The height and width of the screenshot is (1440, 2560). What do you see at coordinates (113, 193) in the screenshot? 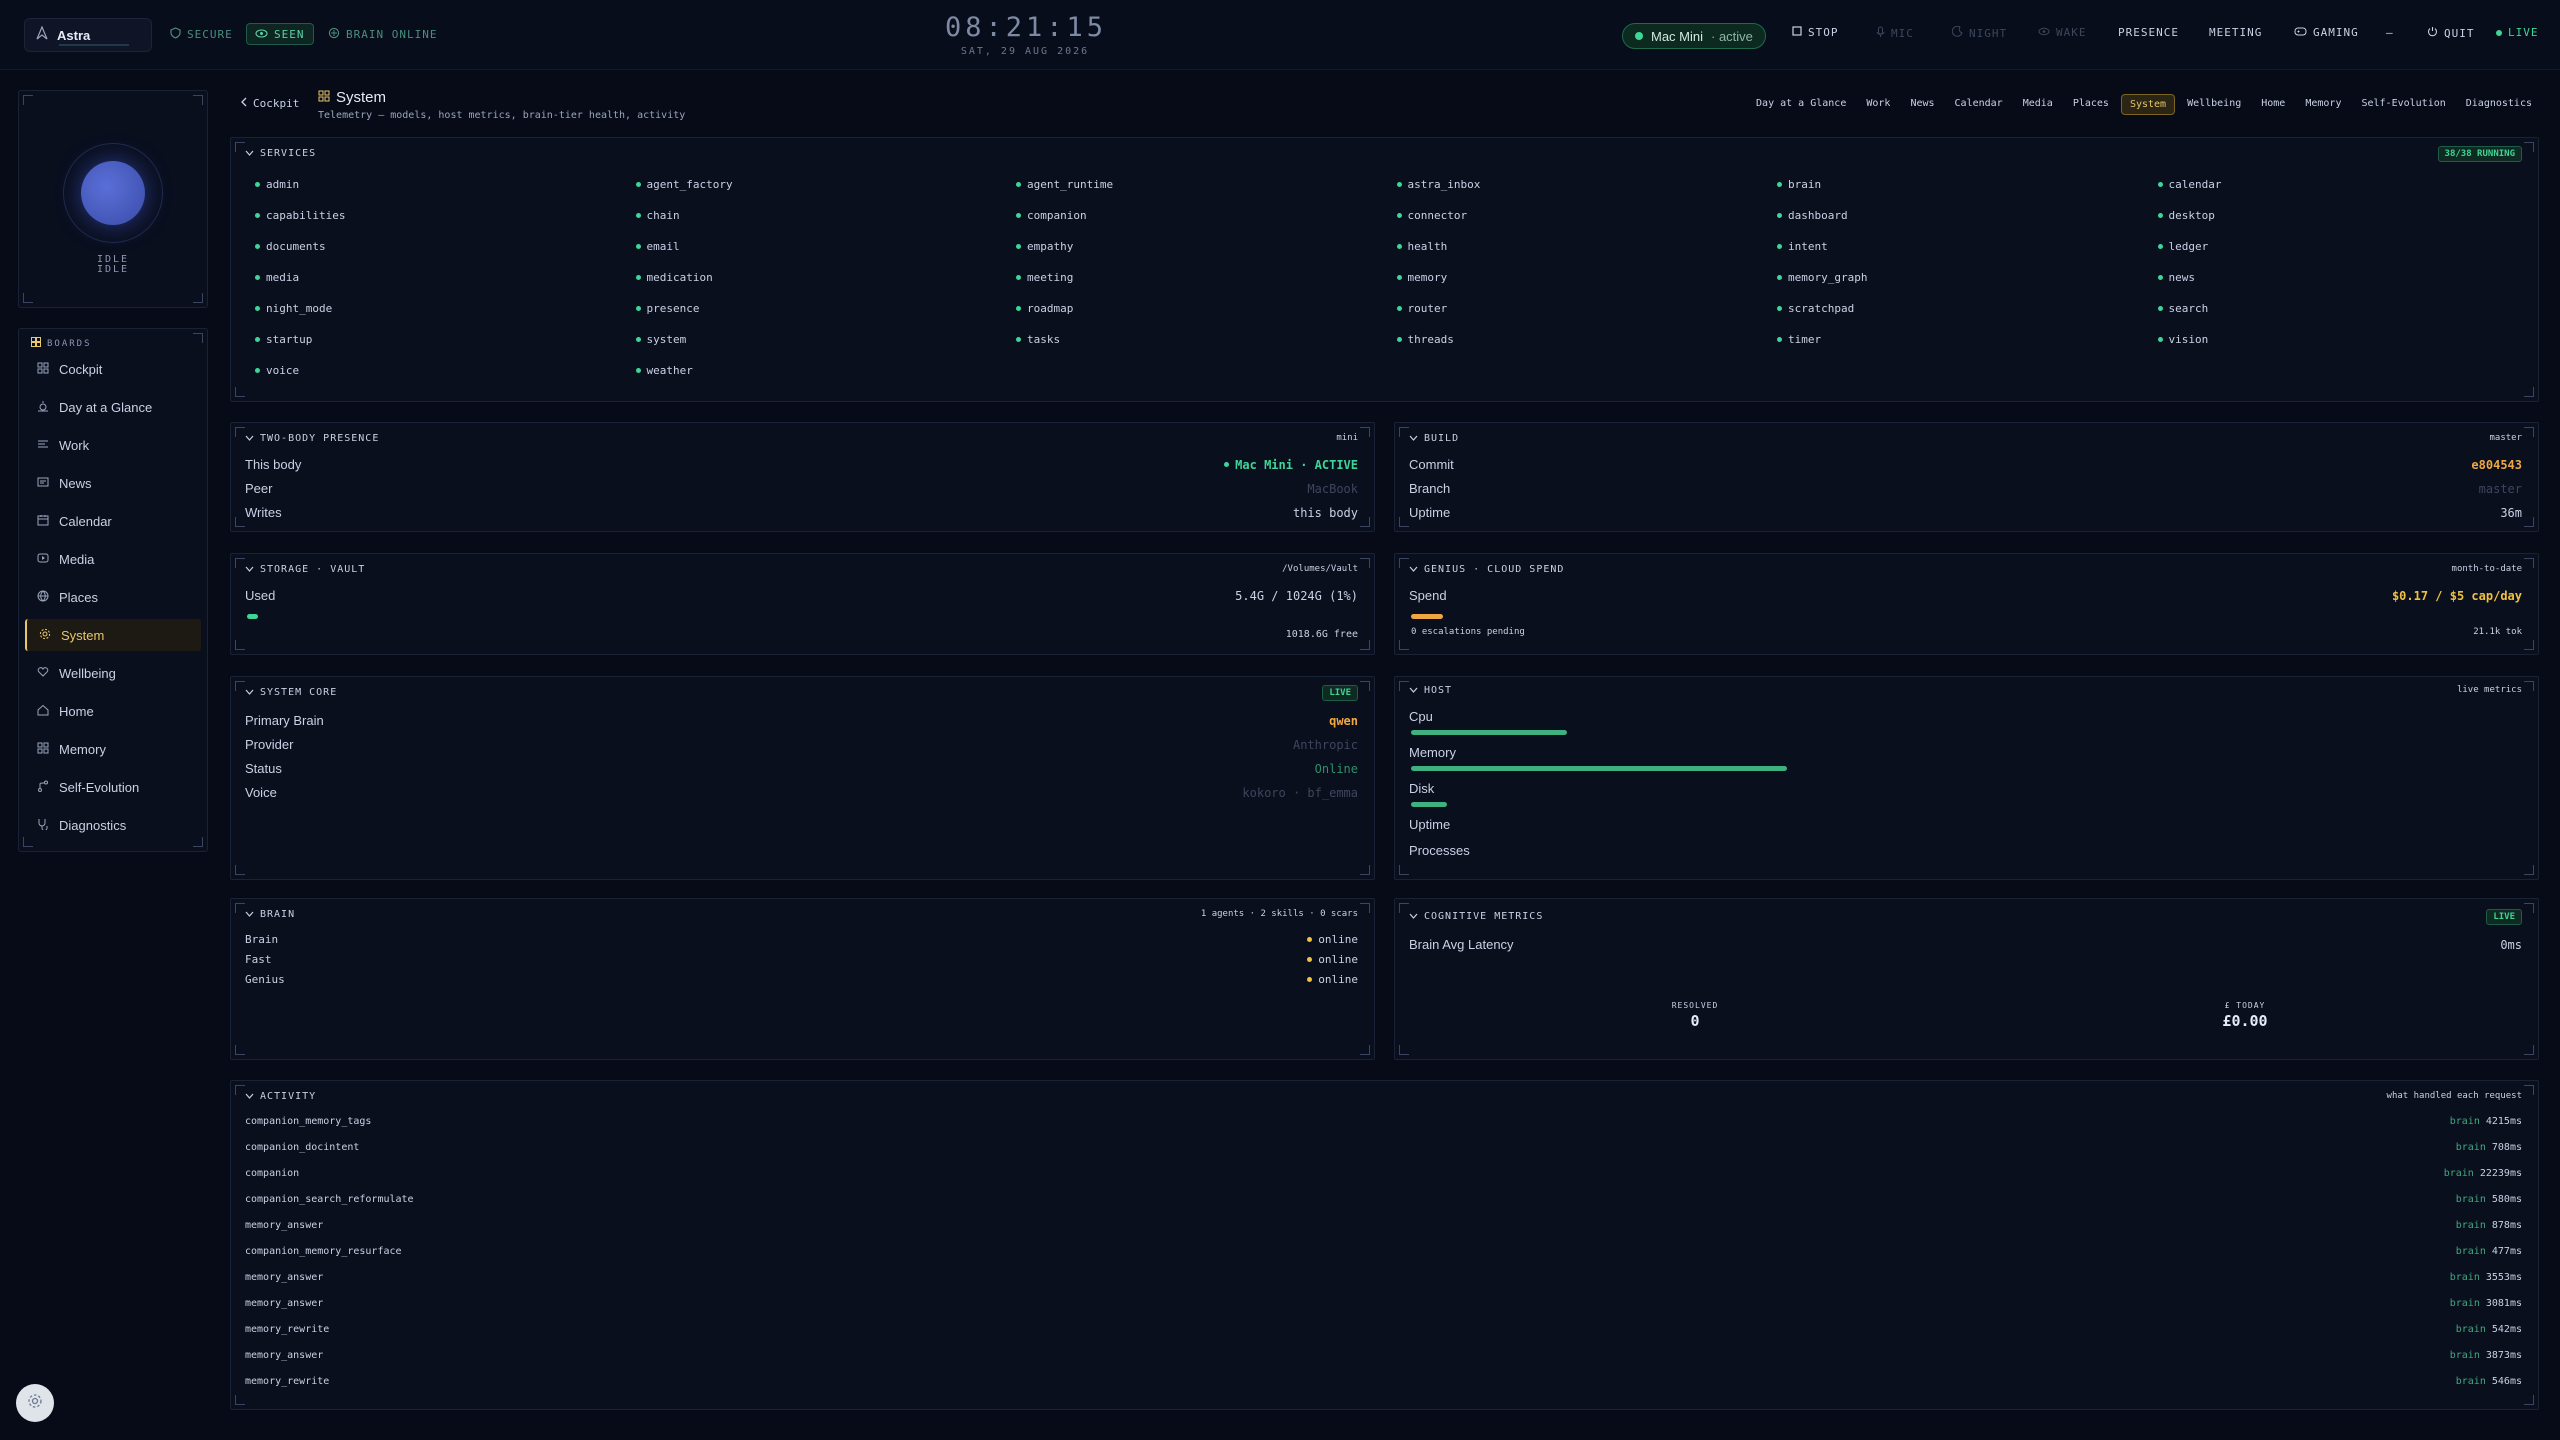
I see `presence-orb` at bounding box center [113, 193].